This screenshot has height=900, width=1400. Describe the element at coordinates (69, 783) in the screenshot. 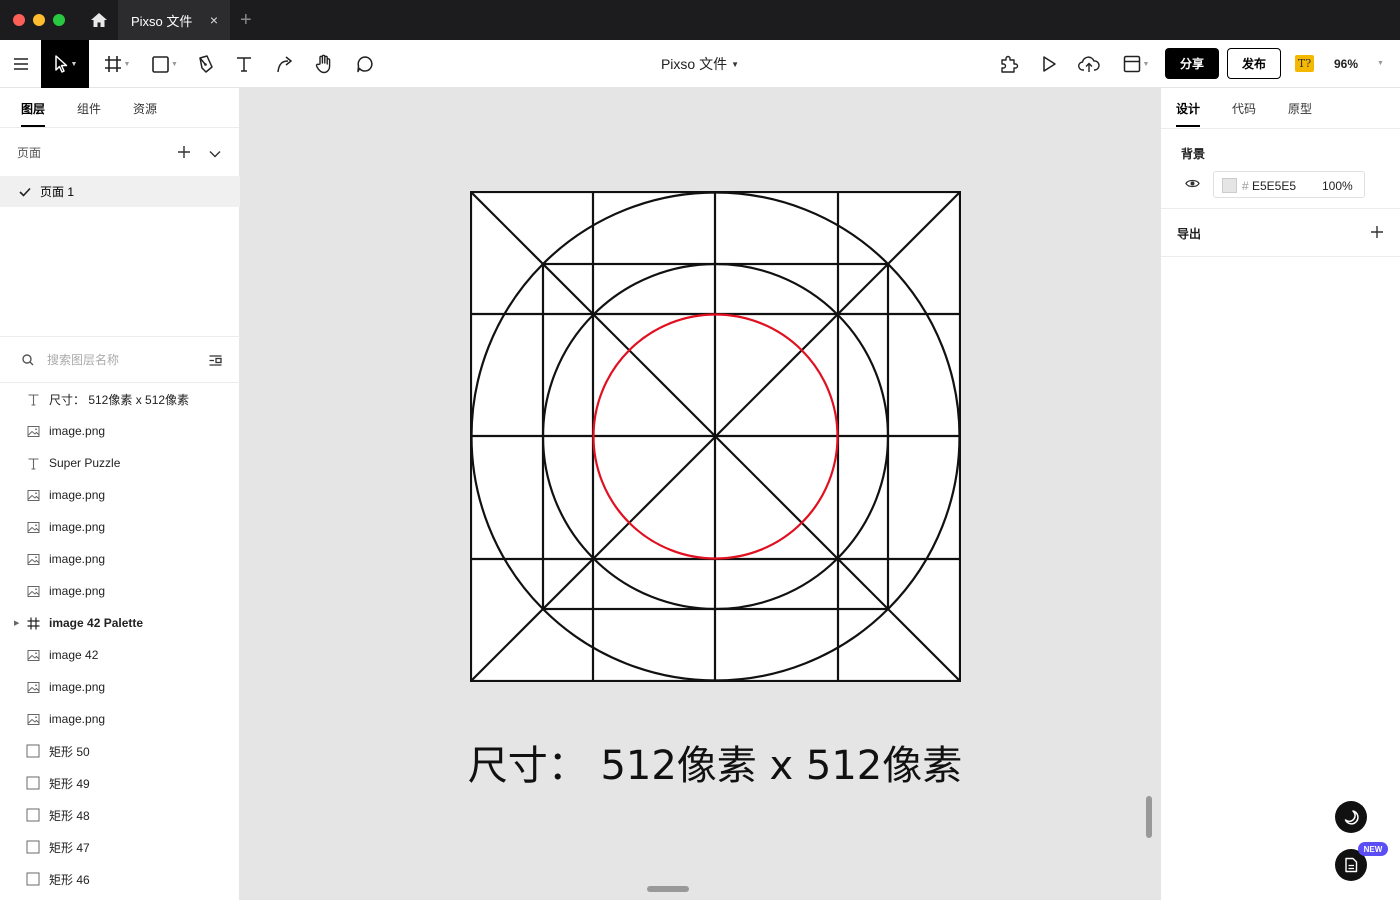

I see `layer-name: 矩形 49` at that location.